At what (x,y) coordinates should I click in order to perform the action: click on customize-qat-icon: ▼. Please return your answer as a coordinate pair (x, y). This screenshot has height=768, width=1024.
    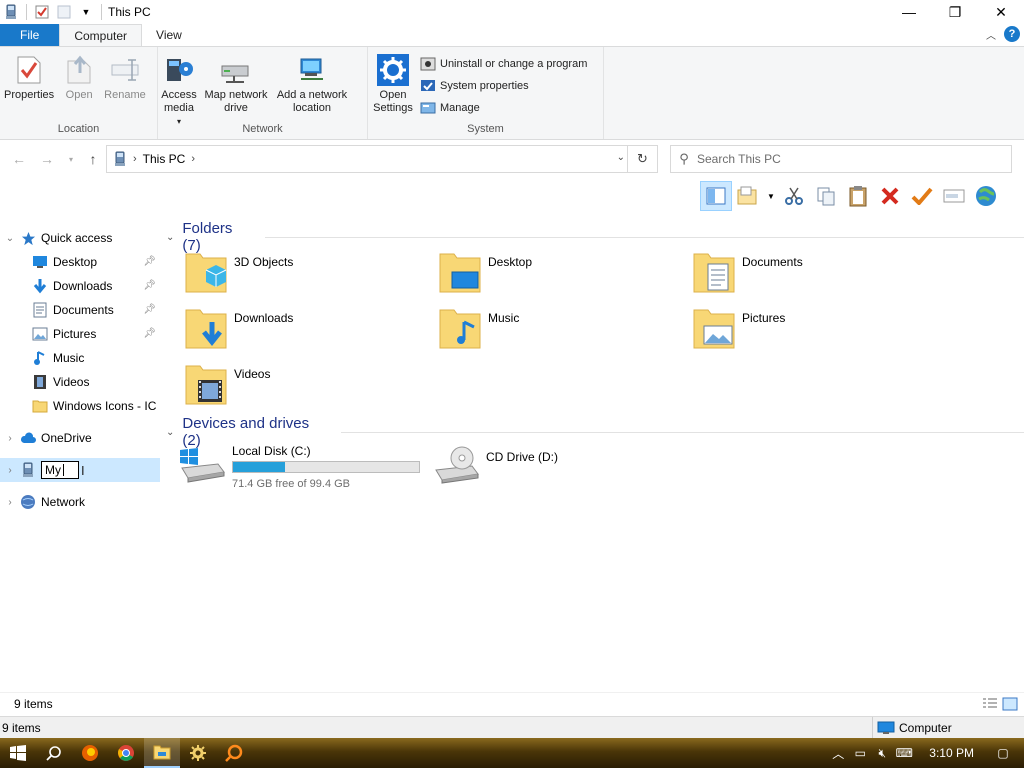
    Looking at the image, I should click on (86, 12).